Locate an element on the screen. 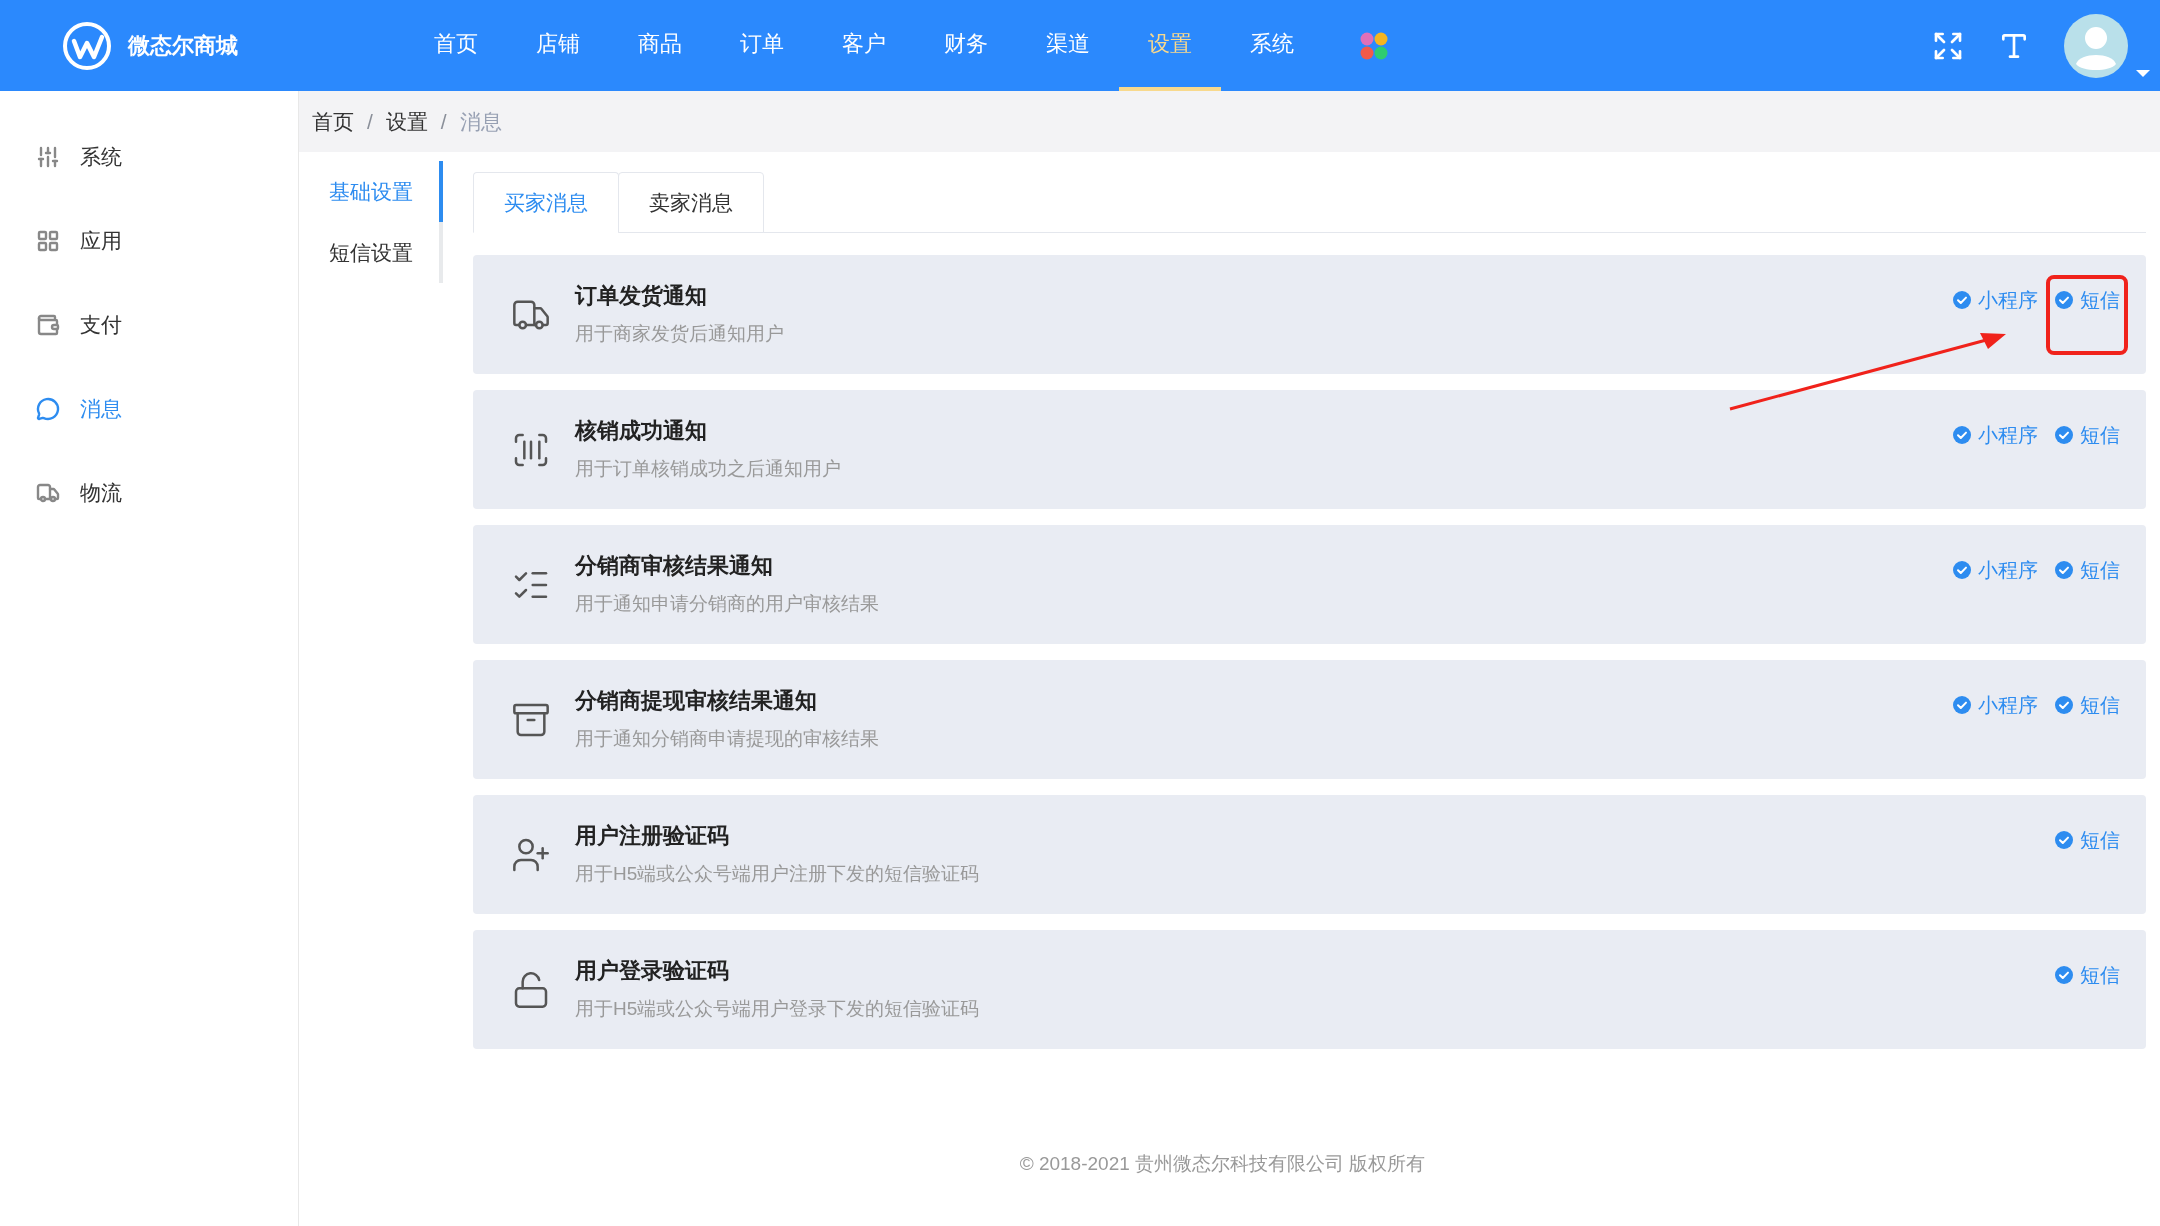  notification-description: 用于通知分销商申请提现的审核结果 is located at coordinates (727, 739).